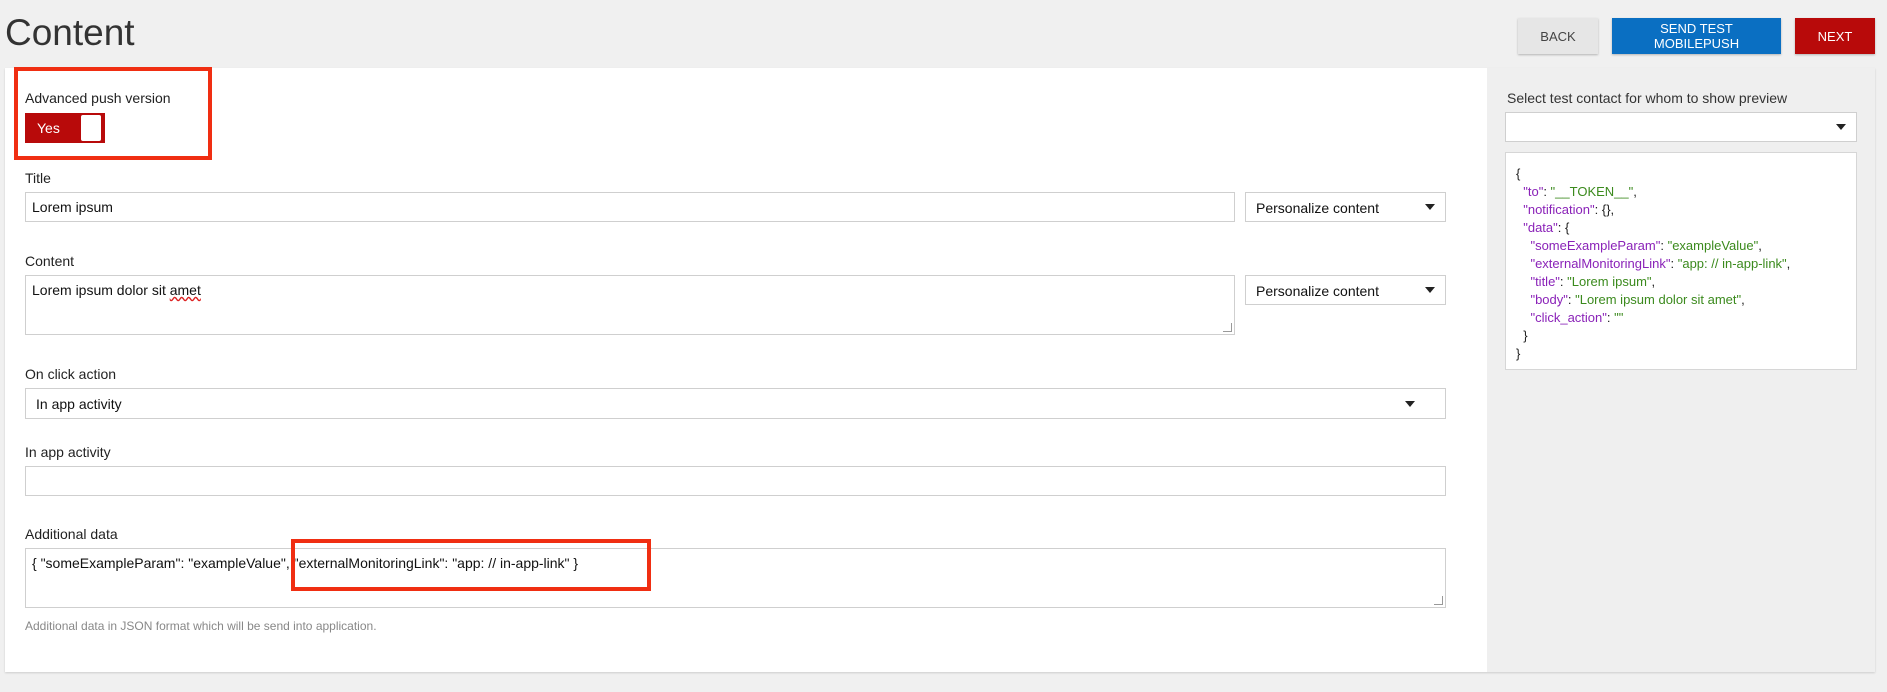 The height and width of the screenshot is (692, 1887). Describe the element at coordinates (91, 128) in the screenshot. I see `toggle-knob` at that location.